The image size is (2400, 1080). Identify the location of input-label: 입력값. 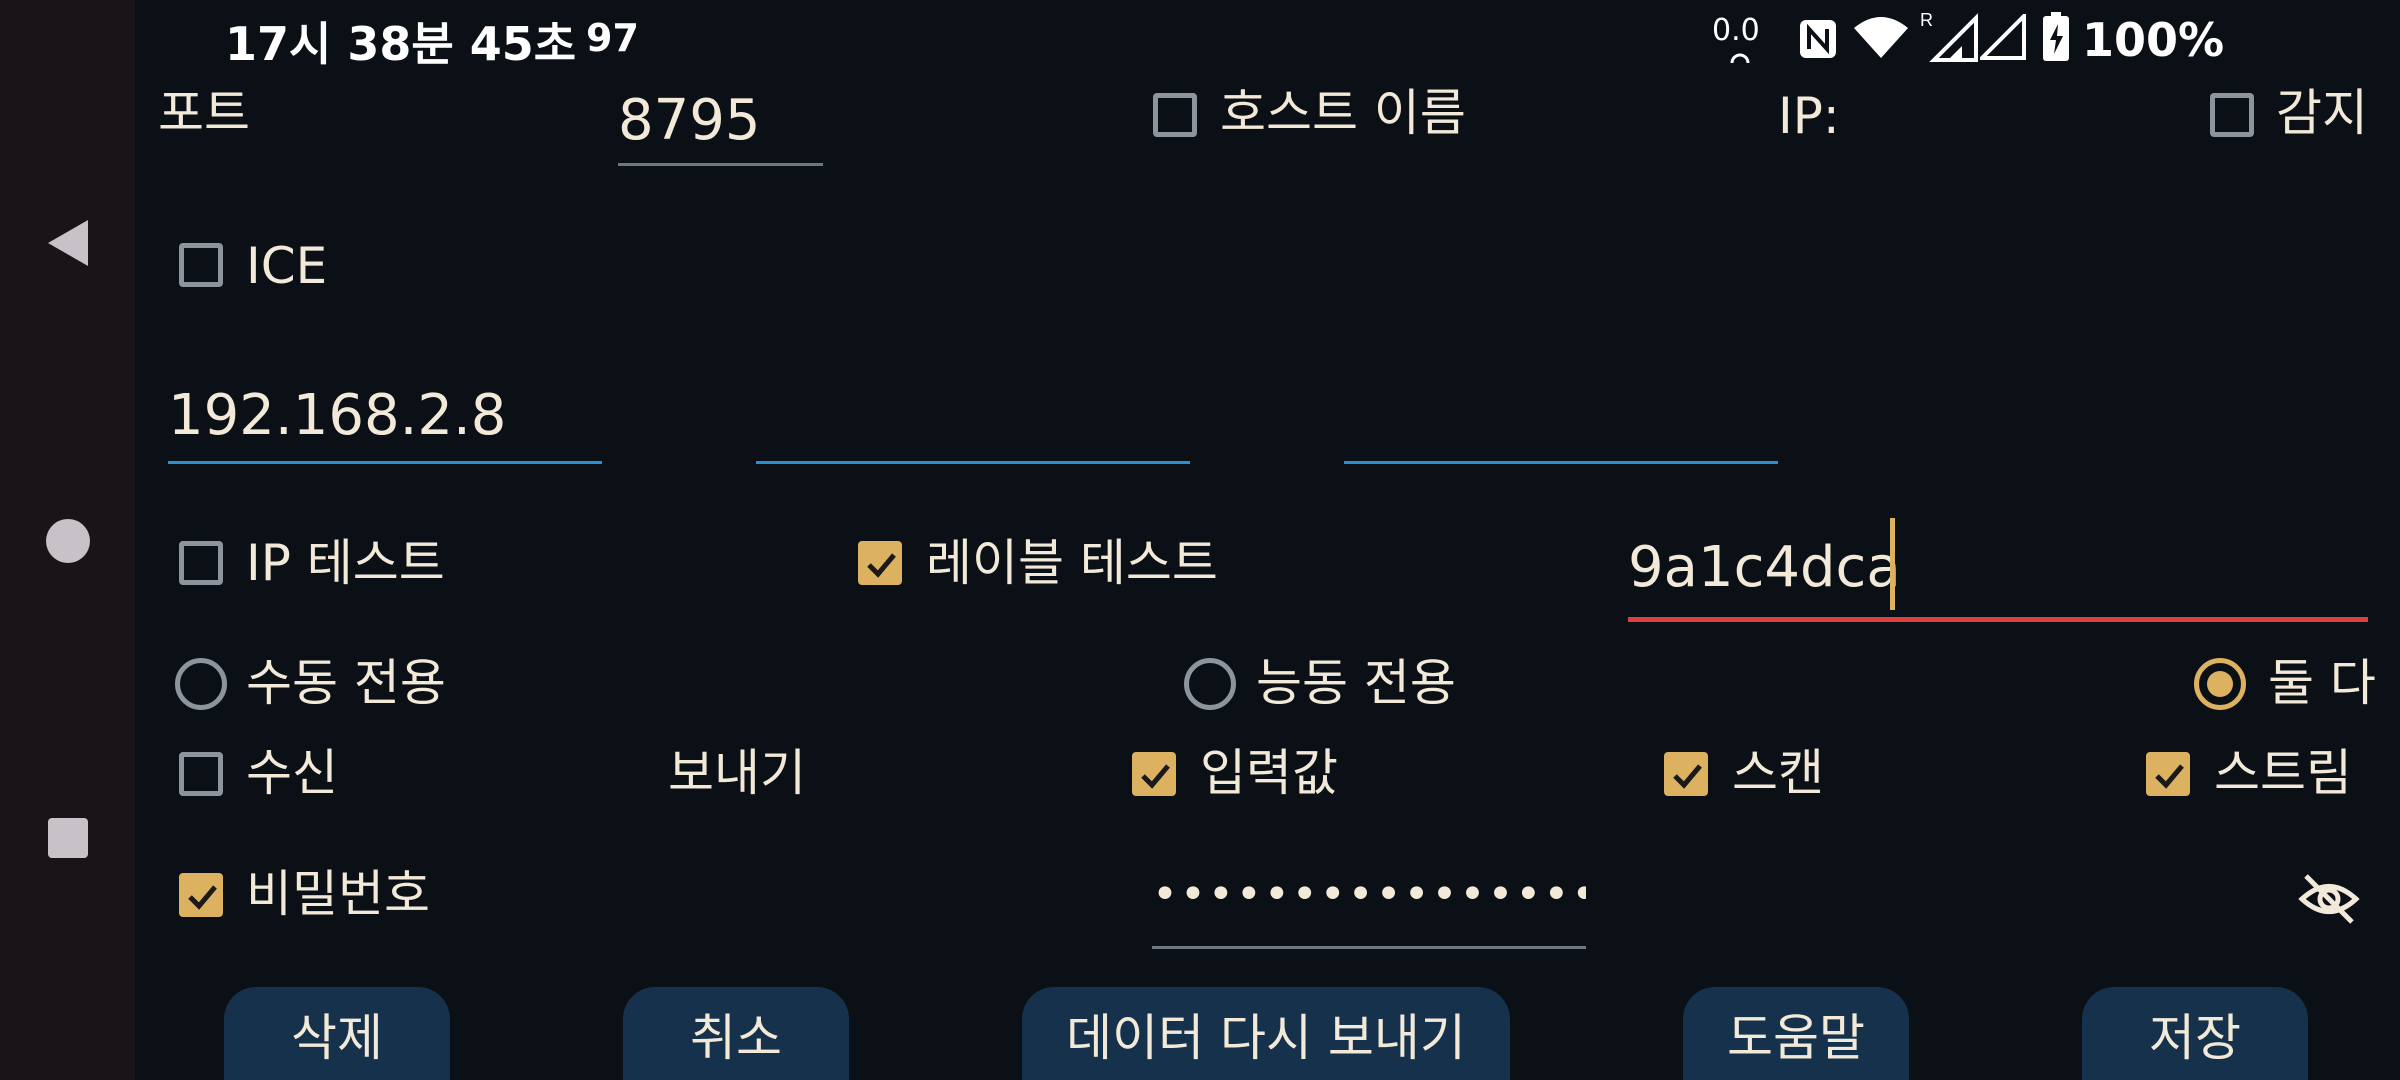
(1269, 773).